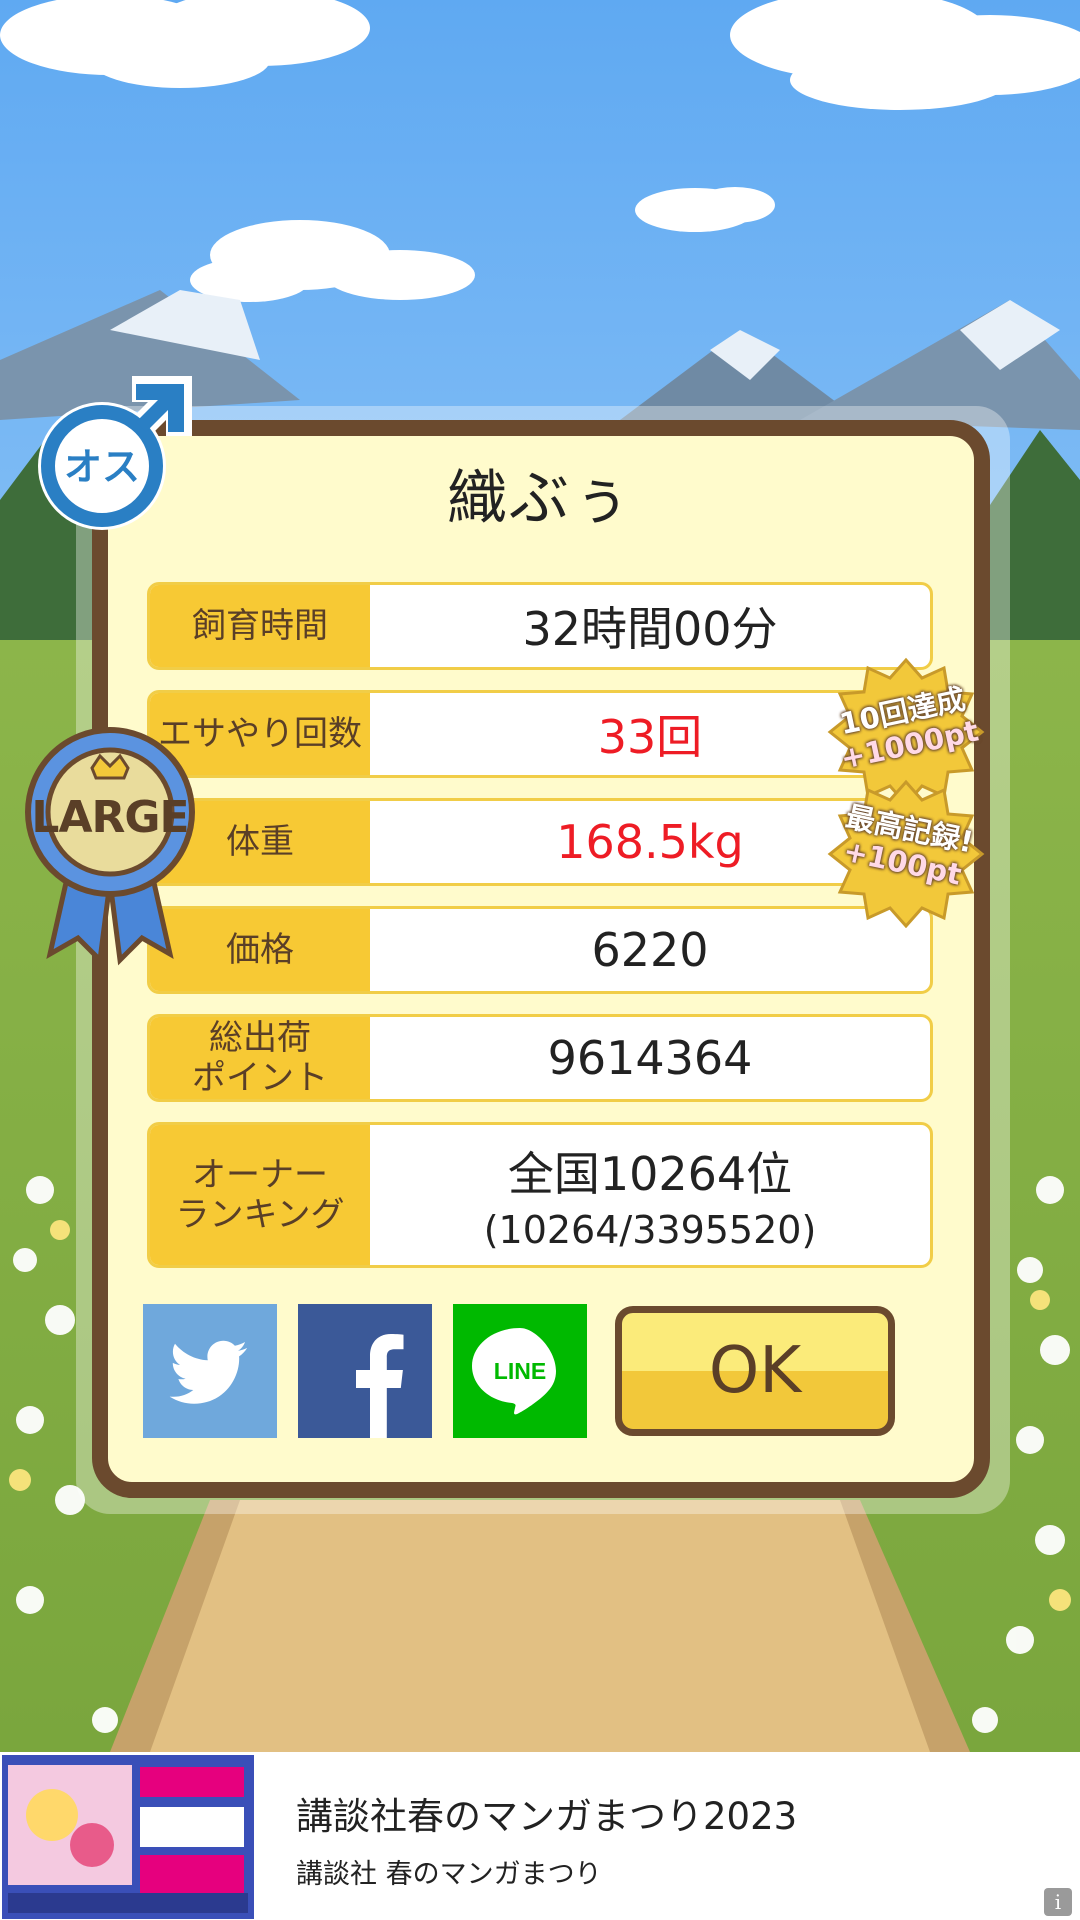 The width and height of the screenshot is (1080, 1920). What do you see at coordinates (906, 853) in the screenshot?
I see `achievement-badge: 最高記録! +100pt` at bounding box center [906, 853].